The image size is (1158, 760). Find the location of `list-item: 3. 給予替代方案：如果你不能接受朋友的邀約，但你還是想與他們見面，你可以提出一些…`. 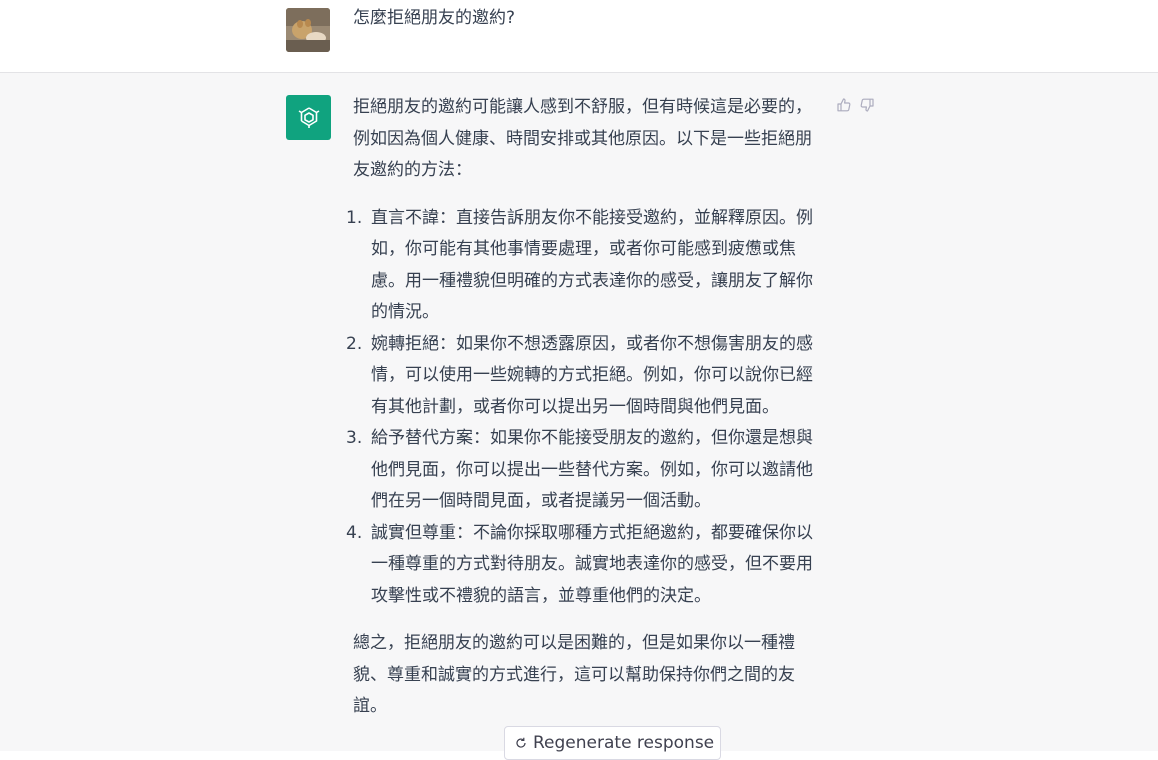

list-item: 3. 給予替代方案：如果你不能接受朋友的邀約，但你還是想與他們見面，你可以提出一些… is located at coordinates (585, 470).